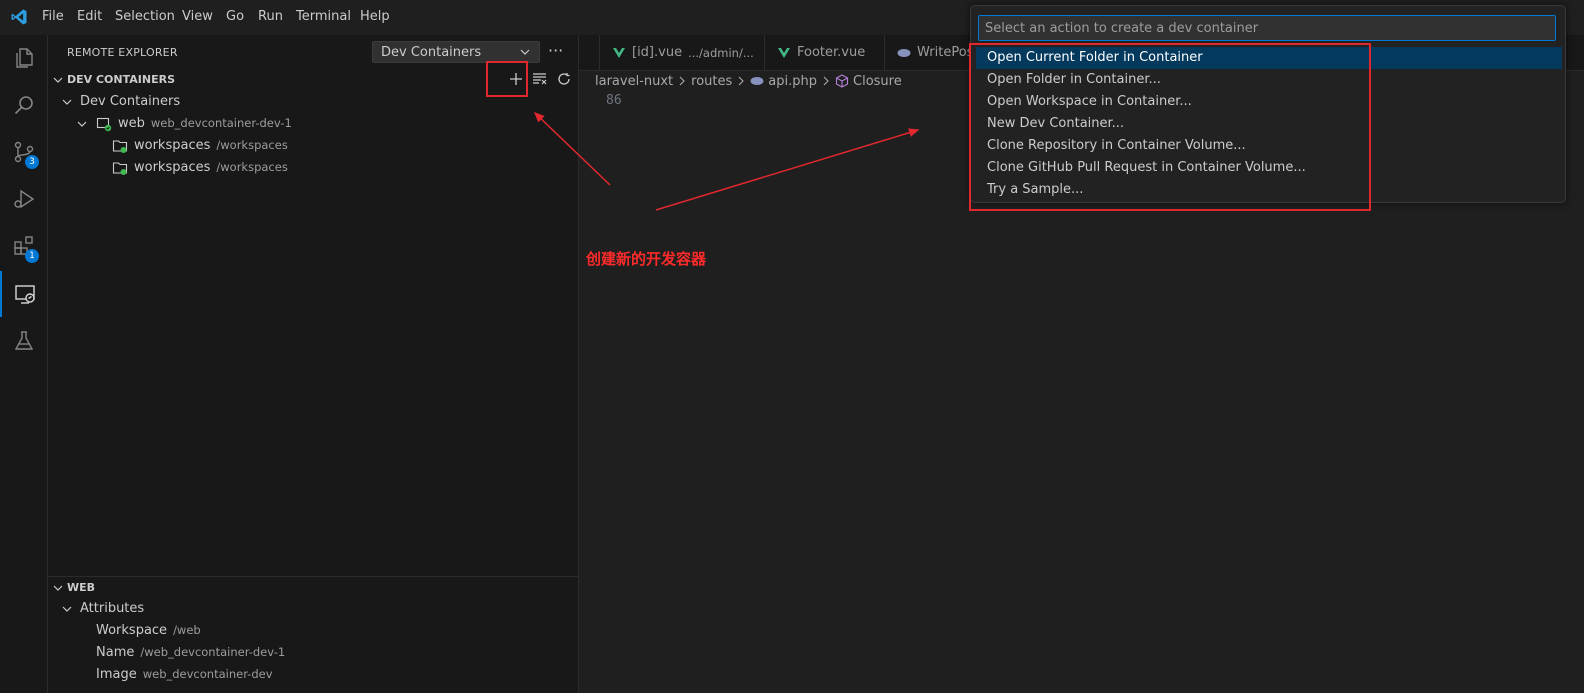 Image resolution: width=1584 pixels, height=693 pixels. What do you see at coordinates (313, 587) in the screenshot?
I see `section-web: WEB` at bounding box center [313, 587].